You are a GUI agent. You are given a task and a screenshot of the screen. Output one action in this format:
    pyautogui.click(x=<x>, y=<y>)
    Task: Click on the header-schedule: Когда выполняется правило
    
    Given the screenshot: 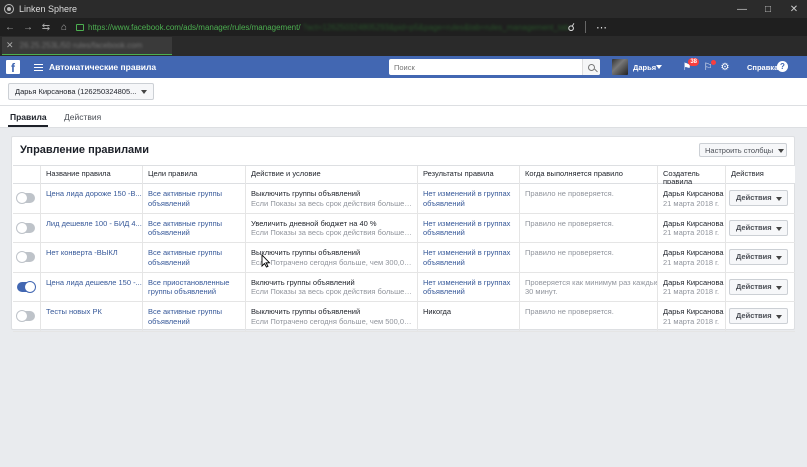 What is the action you would take?
    pyautogui.click(x=588, y=175)
    